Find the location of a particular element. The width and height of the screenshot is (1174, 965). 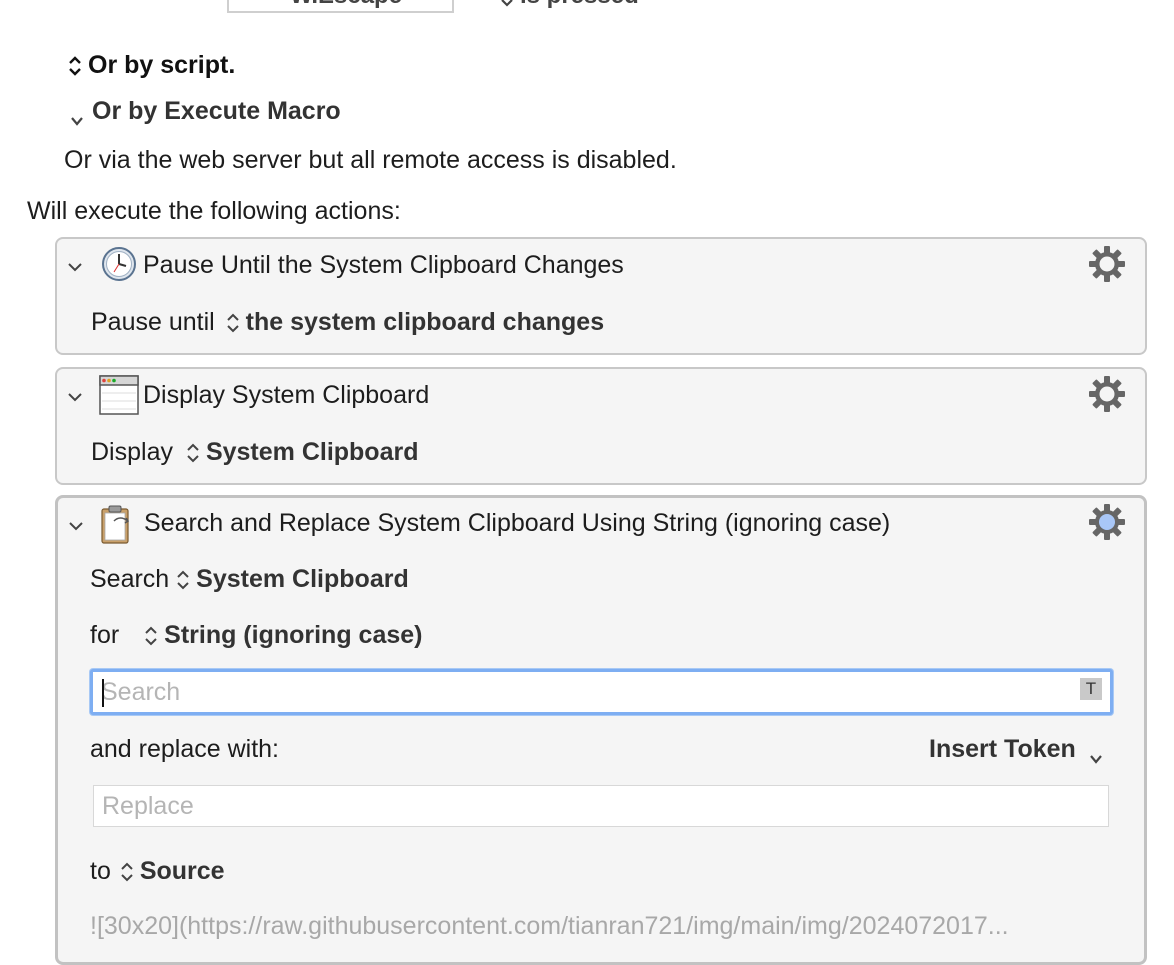

replace-label: and replace with: is located at coordinates (185, 749).